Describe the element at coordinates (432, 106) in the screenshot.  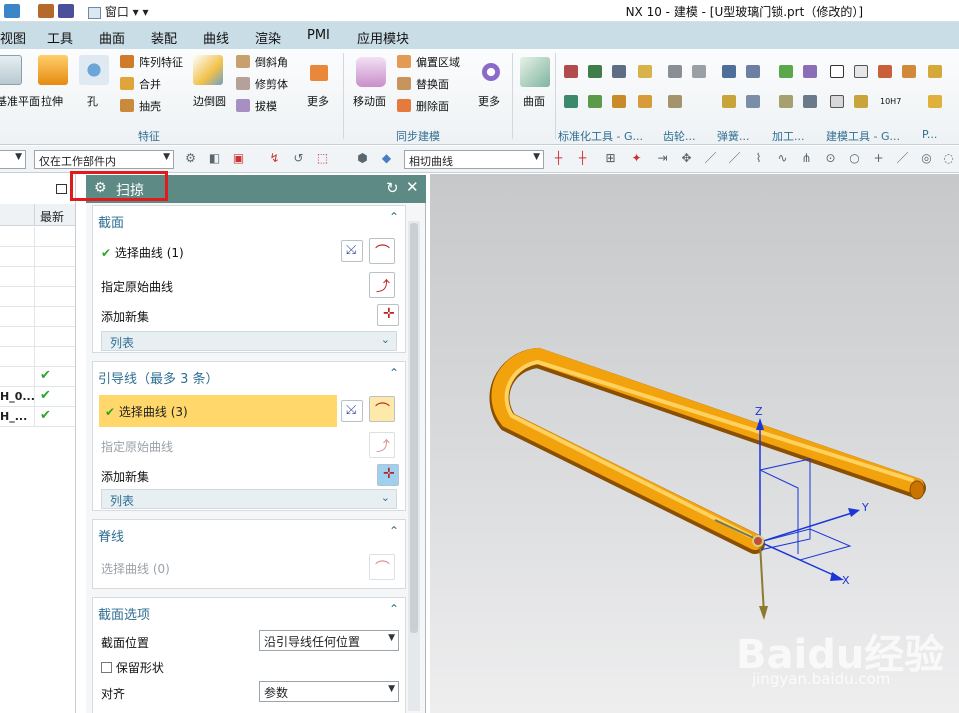
I see `delete-face-label: 删除面` at that location.